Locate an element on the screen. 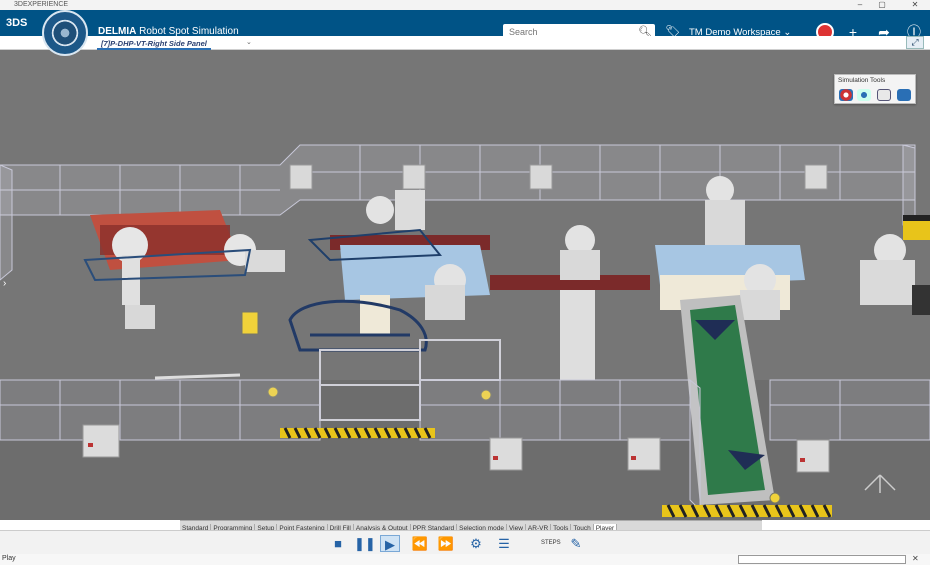 The width and height of the screenshot is (930, 565). record-icon: ✎ is located at coordinates (576, 543).